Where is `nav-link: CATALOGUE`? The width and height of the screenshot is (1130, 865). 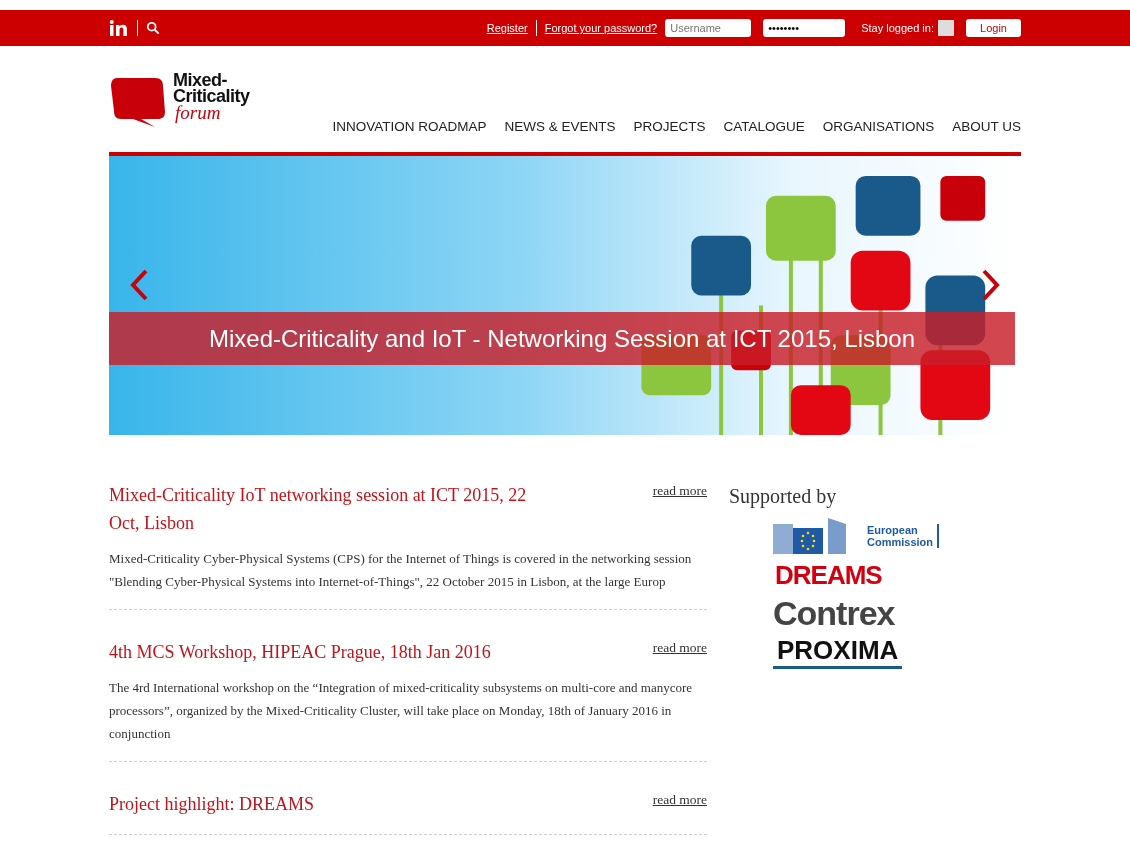
nav-link: CATALOGUE is located at coordinates (764, 126).